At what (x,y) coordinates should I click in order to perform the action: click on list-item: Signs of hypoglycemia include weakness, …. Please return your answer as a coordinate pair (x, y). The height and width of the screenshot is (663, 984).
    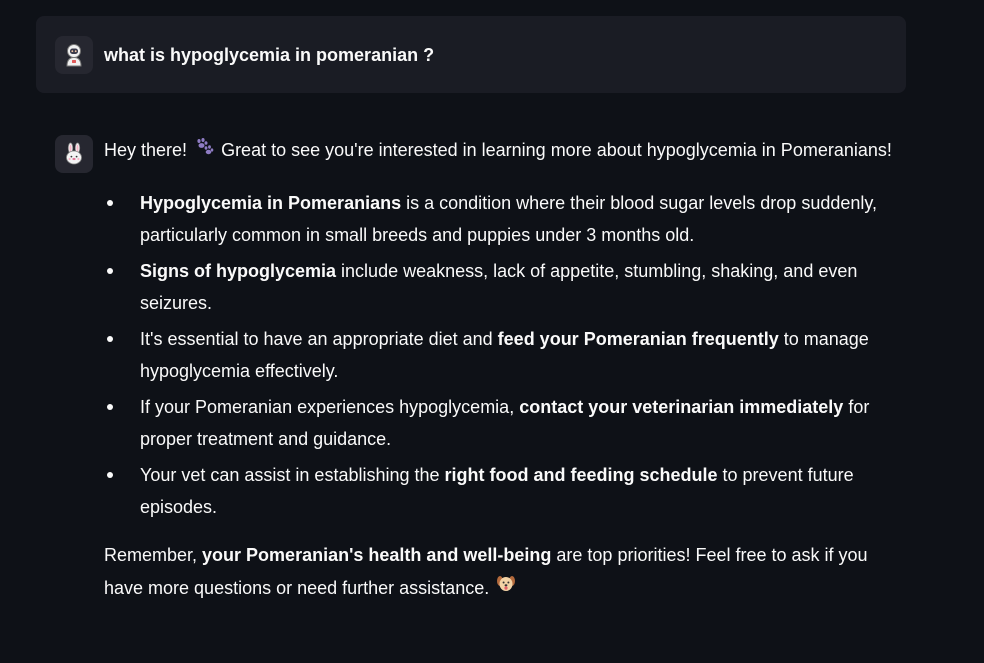
    Looking at the image, I should click on (503, 287).